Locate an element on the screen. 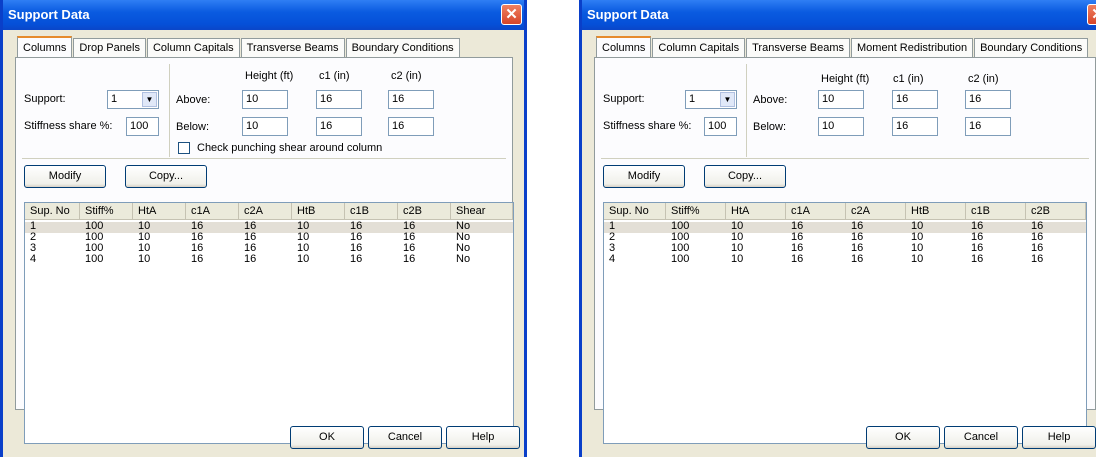 The image size is (1096, 457). title-bar: Support Data ✕ is located at coordinates (839, 15).